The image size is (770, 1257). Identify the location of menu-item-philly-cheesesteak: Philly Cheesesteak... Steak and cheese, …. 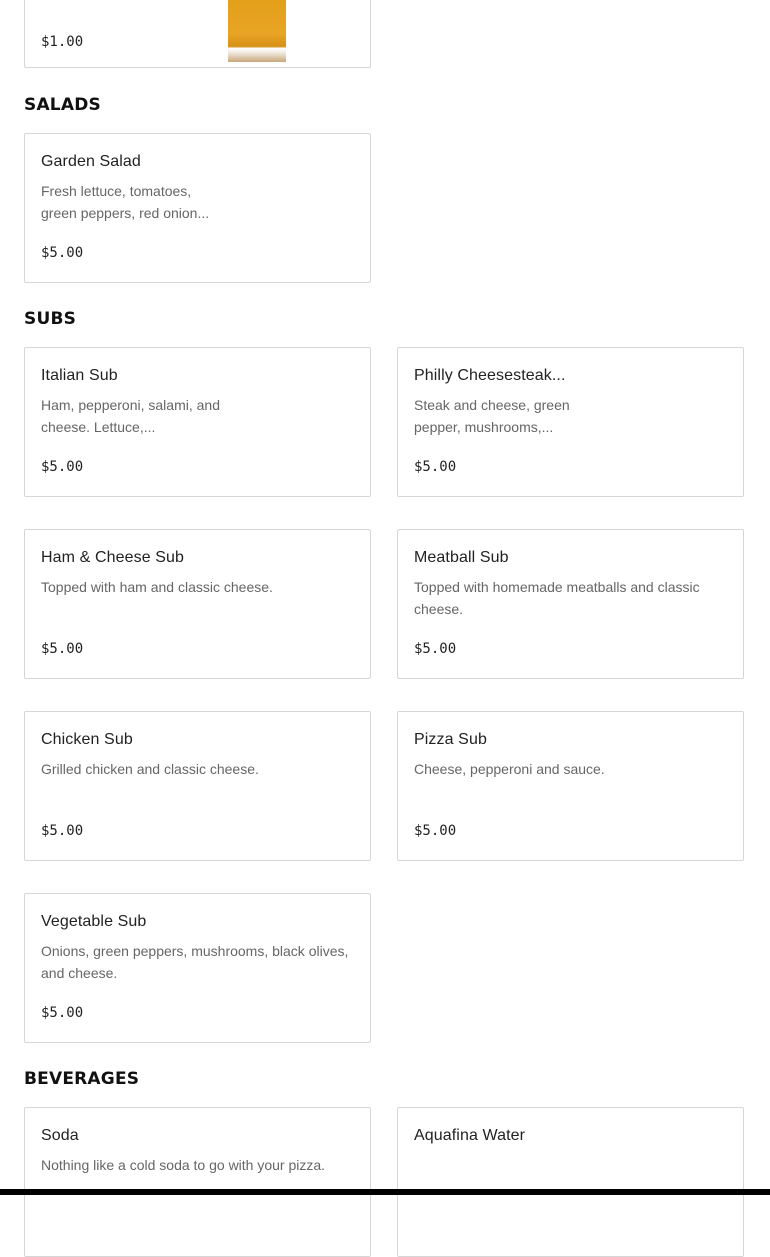
(570, 422).